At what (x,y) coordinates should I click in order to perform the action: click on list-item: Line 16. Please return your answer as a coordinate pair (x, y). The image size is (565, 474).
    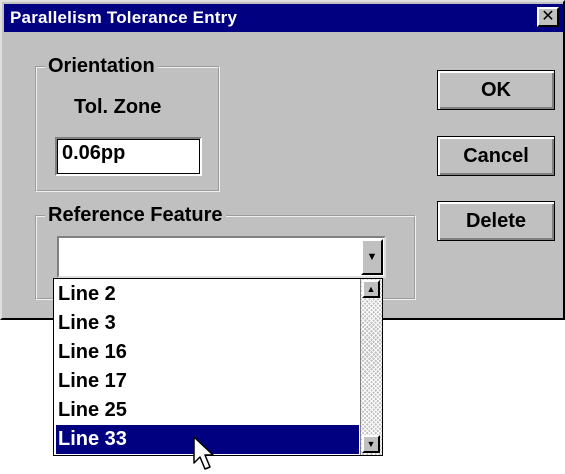
    Looking at the image, I should click on (207, 352).